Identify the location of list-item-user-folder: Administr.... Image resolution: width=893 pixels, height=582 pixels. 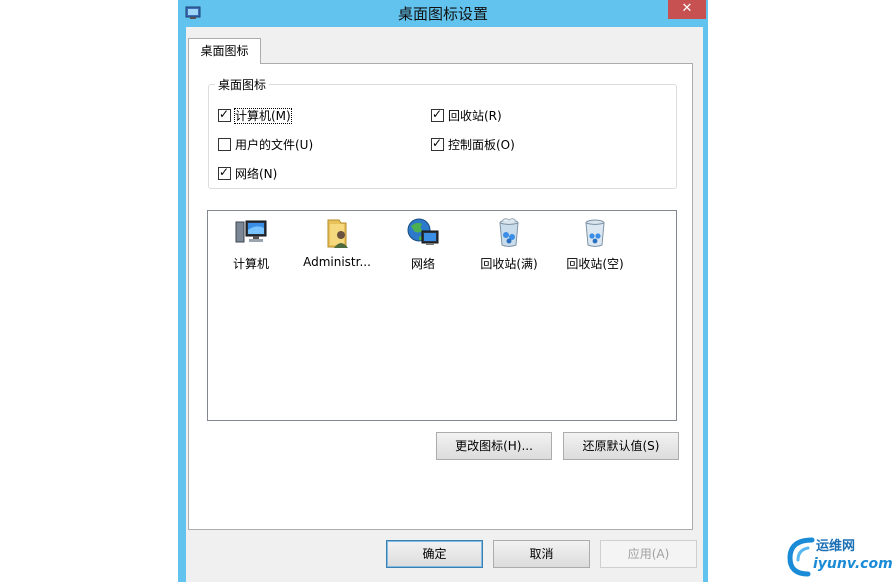
(337, 245).